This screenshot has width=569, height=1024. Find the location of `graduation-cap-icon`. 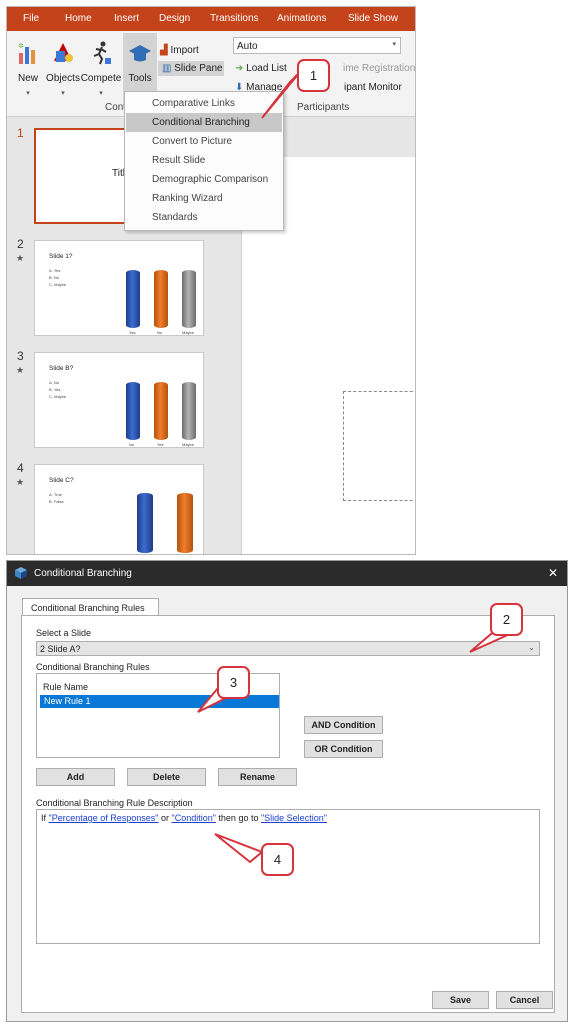

graduation-cap-icon is located at coordinates (140, 53).